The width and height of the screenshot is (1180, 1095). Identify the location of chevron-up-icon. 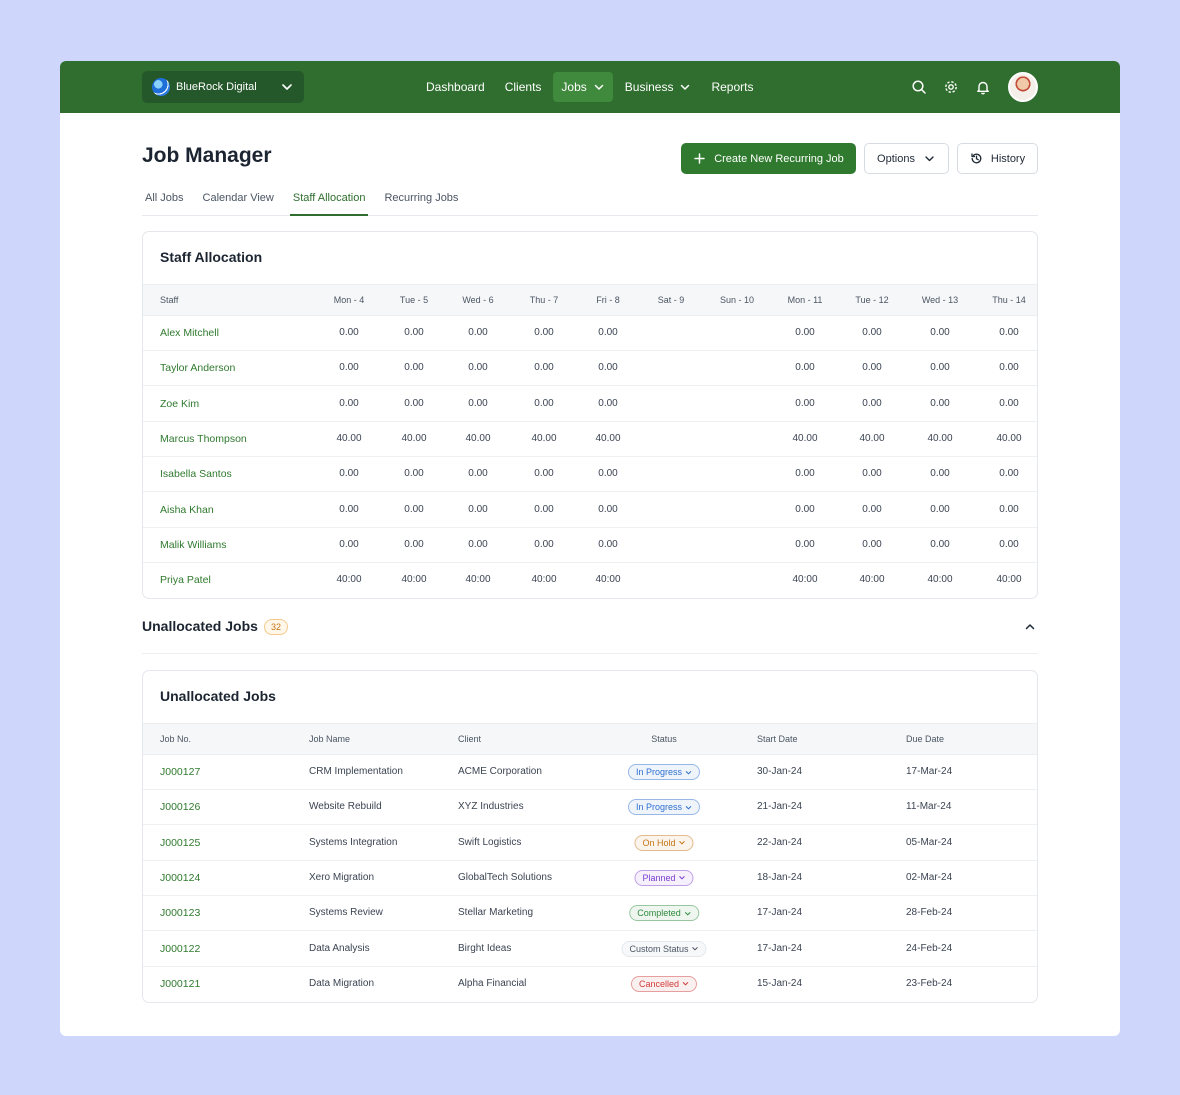
(1030, 627).